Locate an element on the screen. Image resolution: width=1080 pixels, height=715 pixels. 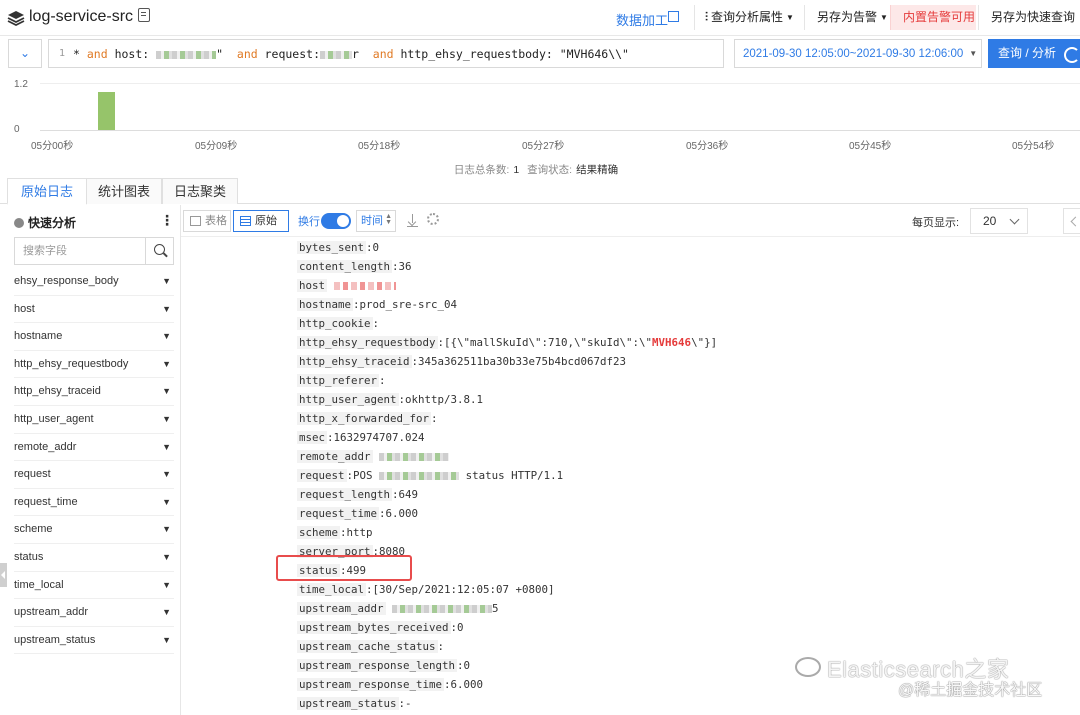
wrap-toggle is located at coordinates (336, 221).